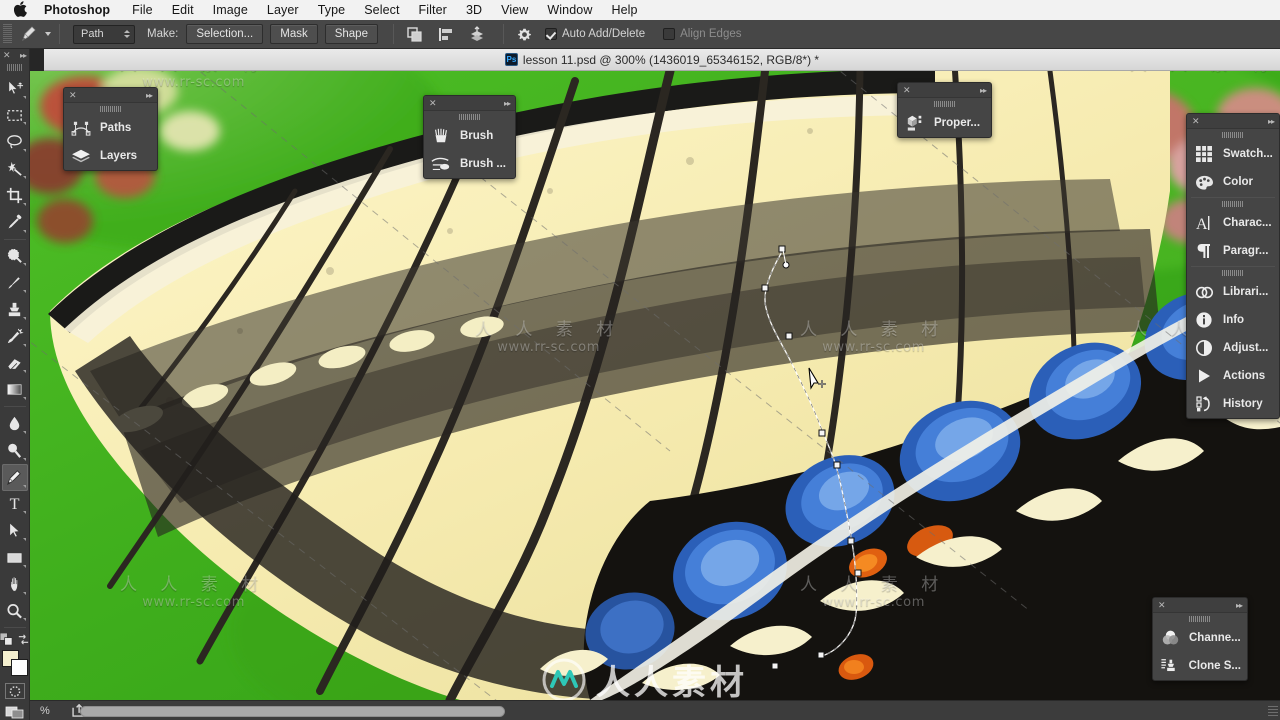 The height and width of the screenshot is (720, 1280). I want to click on menu-item-layer: Layer, so click(283, 10).